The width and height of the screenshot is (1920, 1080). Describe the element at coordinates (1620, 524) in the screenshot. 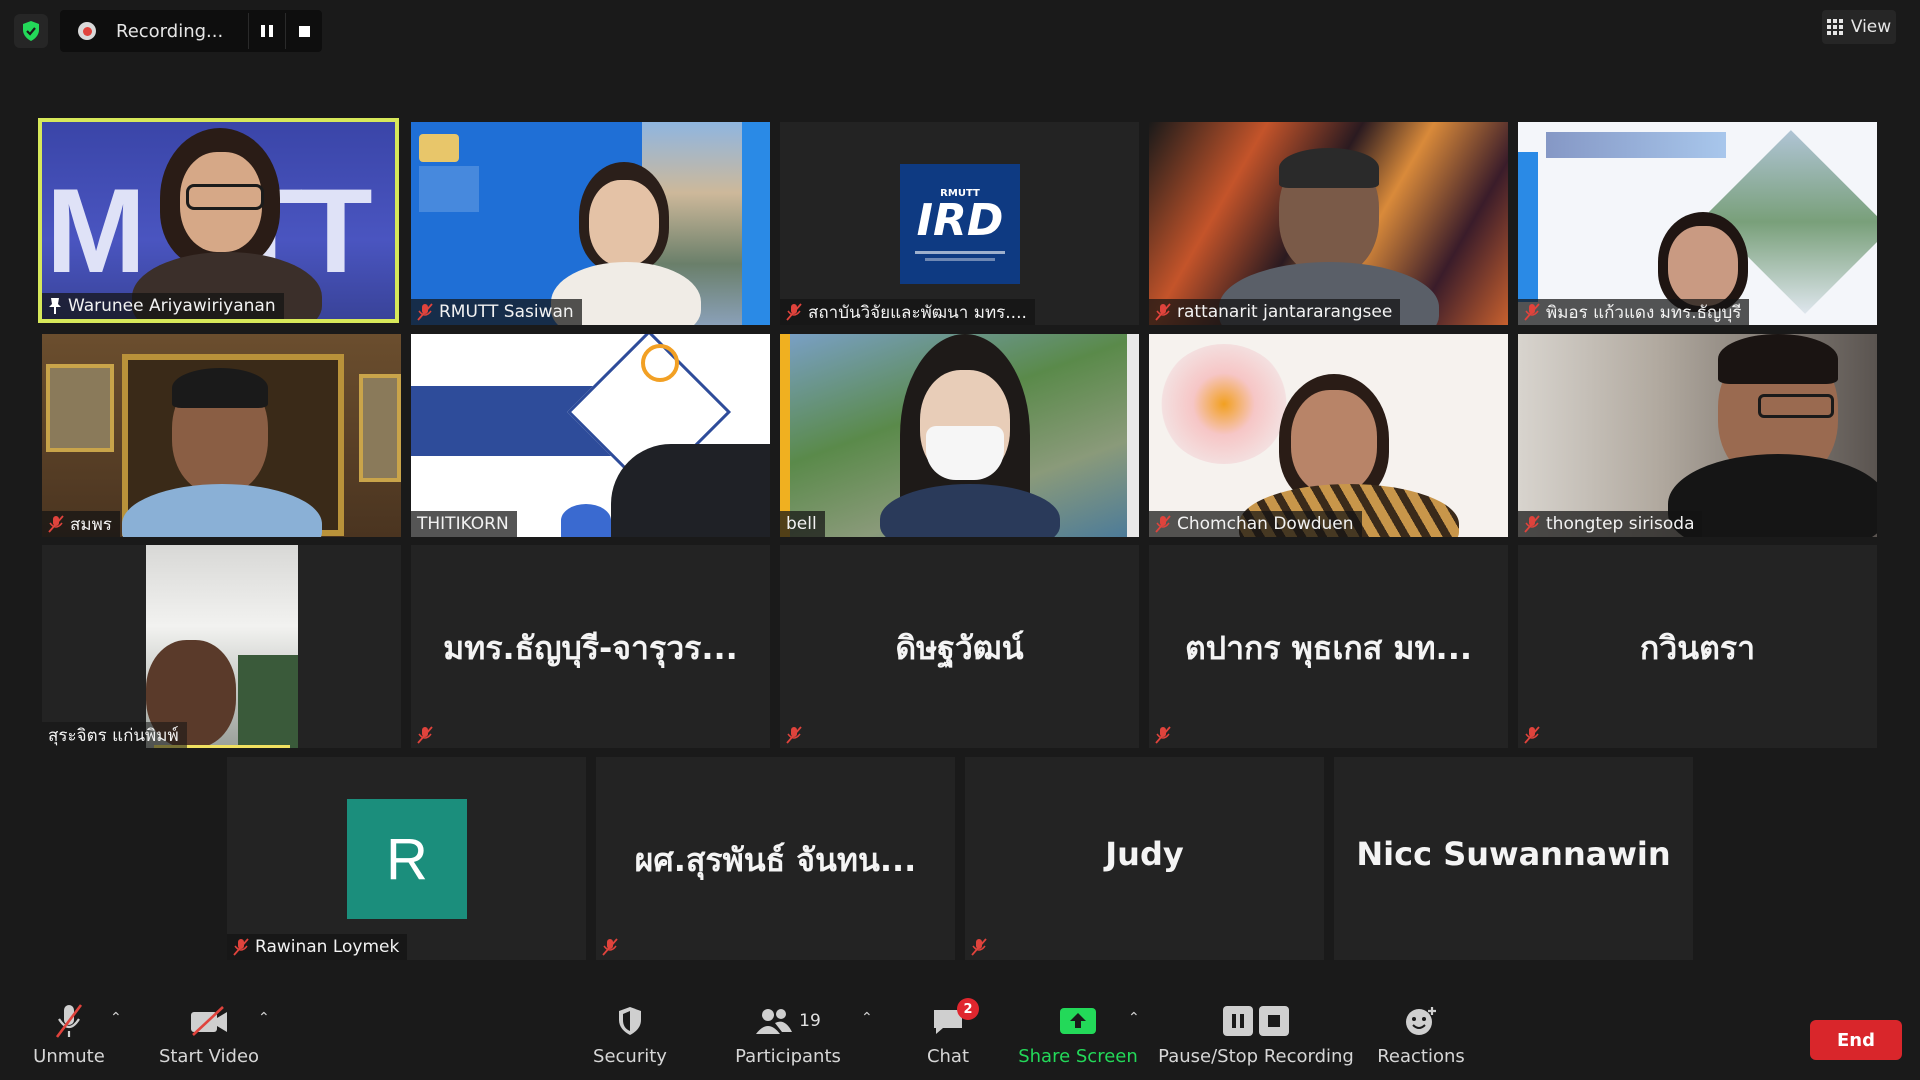

I see `participant-name: thongtep sirisoda` at that location.